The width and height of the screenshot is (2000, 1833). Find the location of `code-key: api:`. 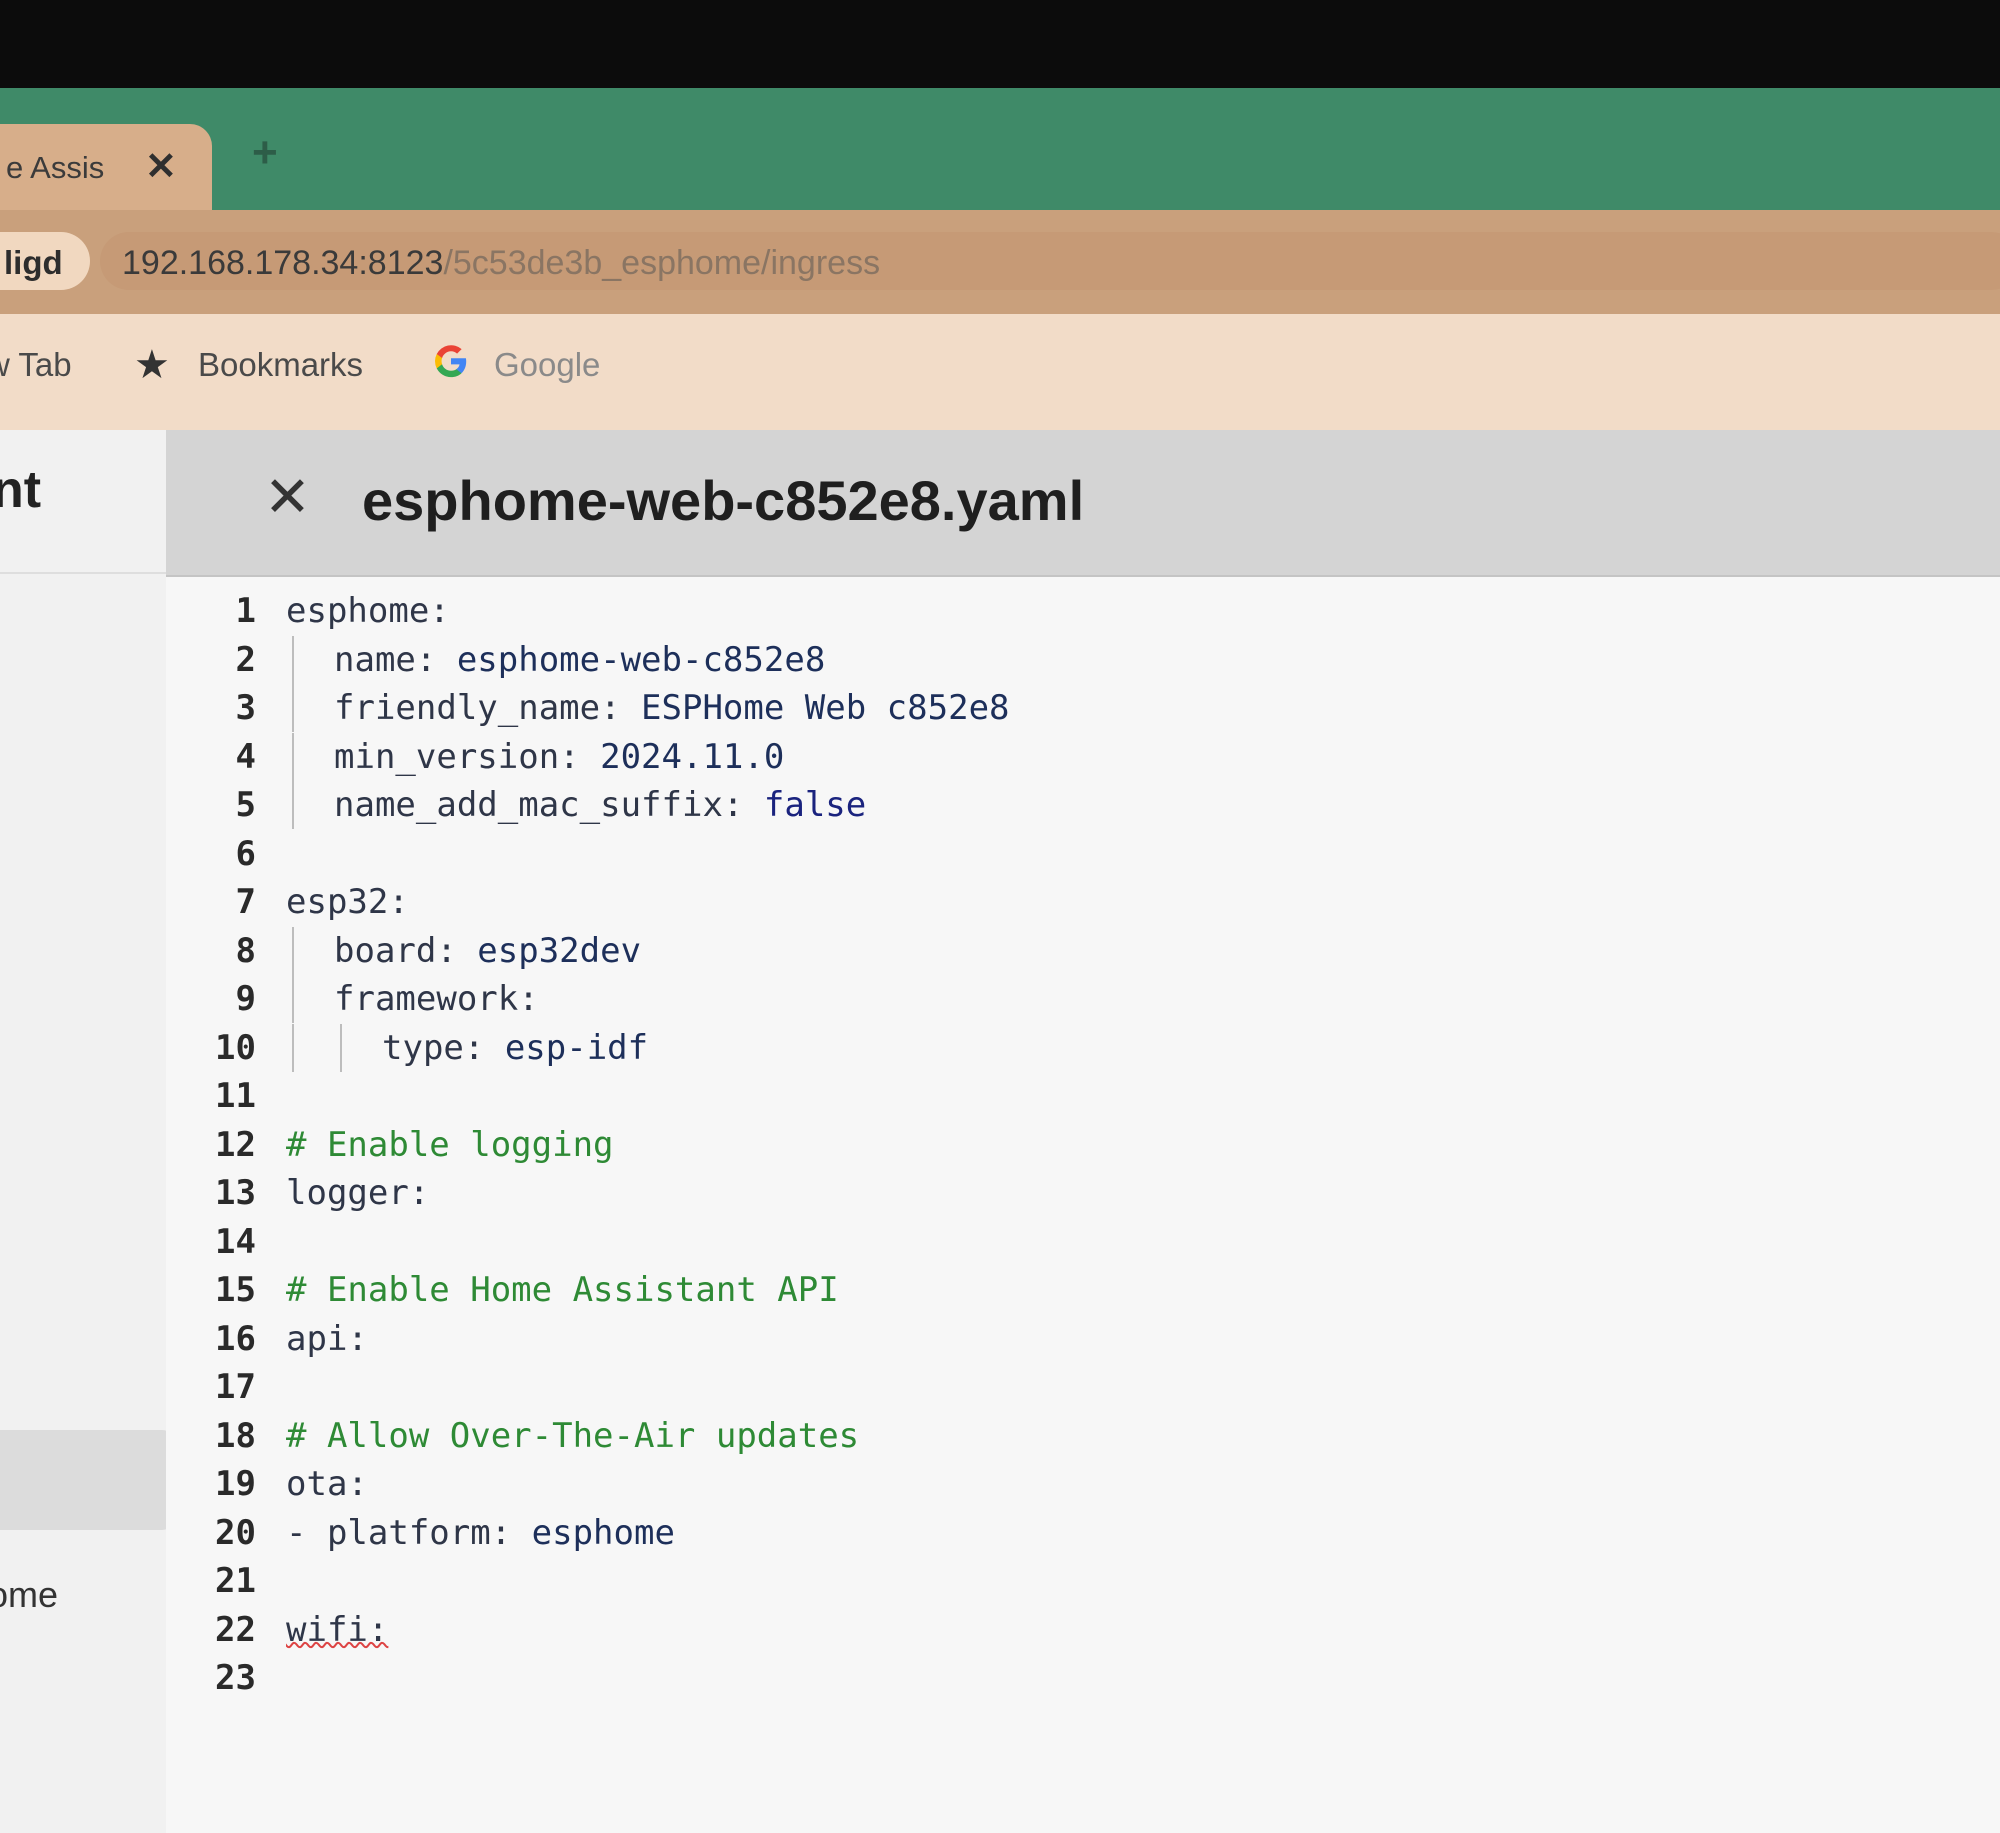

code-key: api: is located at coordinates (327, 1338).